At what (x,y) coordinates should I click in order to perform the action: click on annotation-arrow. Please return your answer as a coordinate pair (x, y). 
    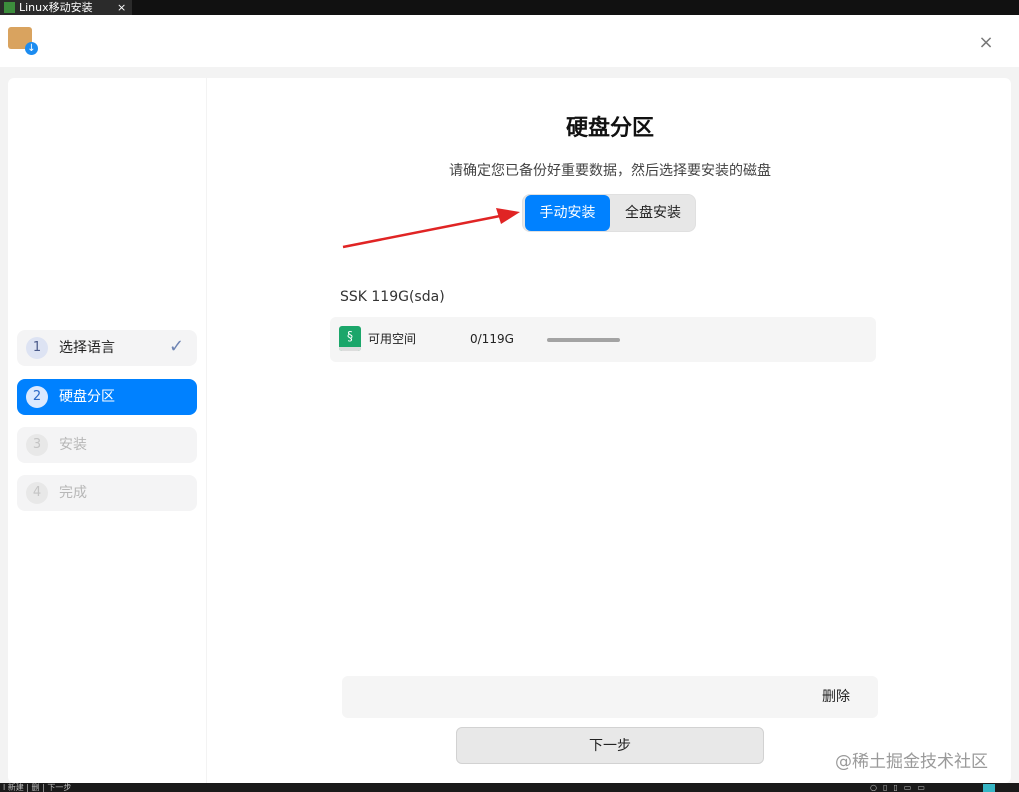
    Looking at the image, I should click on (431, 228).